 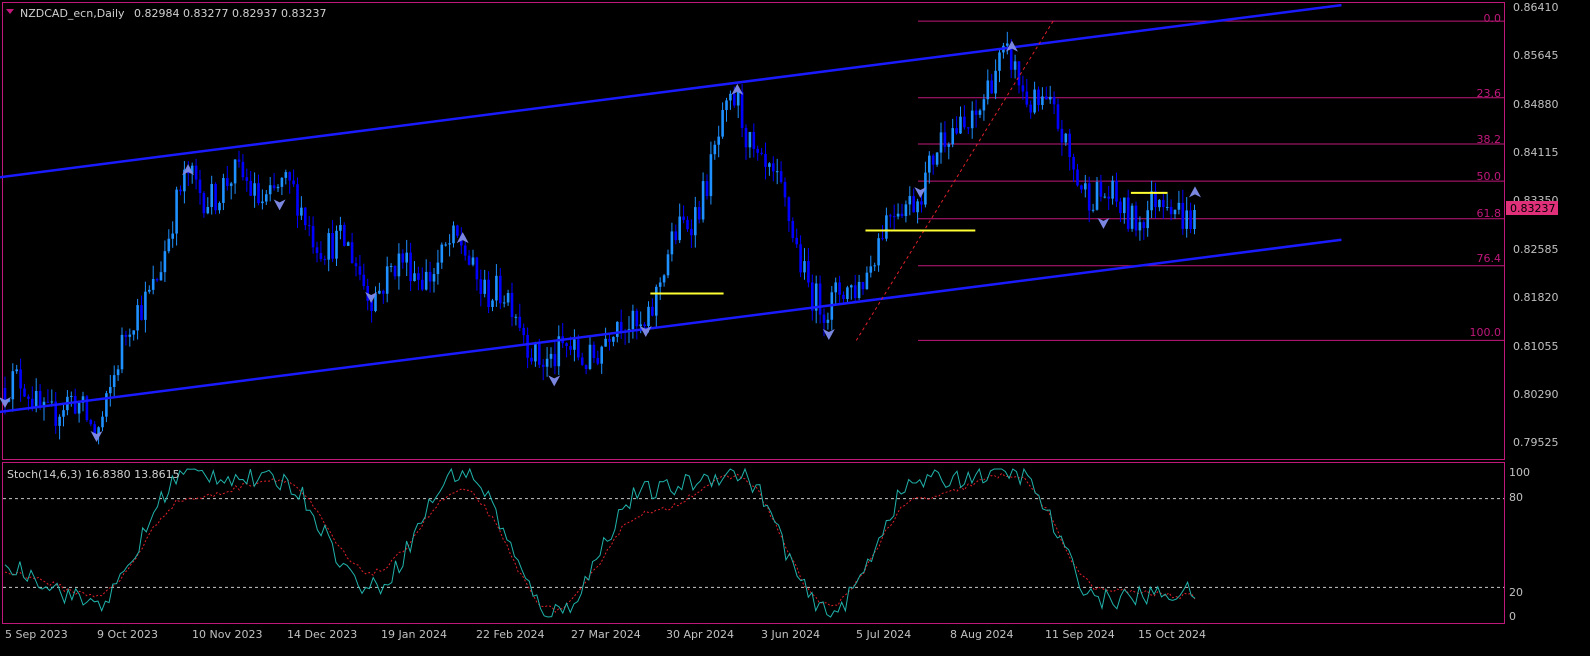 I want to click on current-price-label: 0.83237, so click(x=1533, y=208).